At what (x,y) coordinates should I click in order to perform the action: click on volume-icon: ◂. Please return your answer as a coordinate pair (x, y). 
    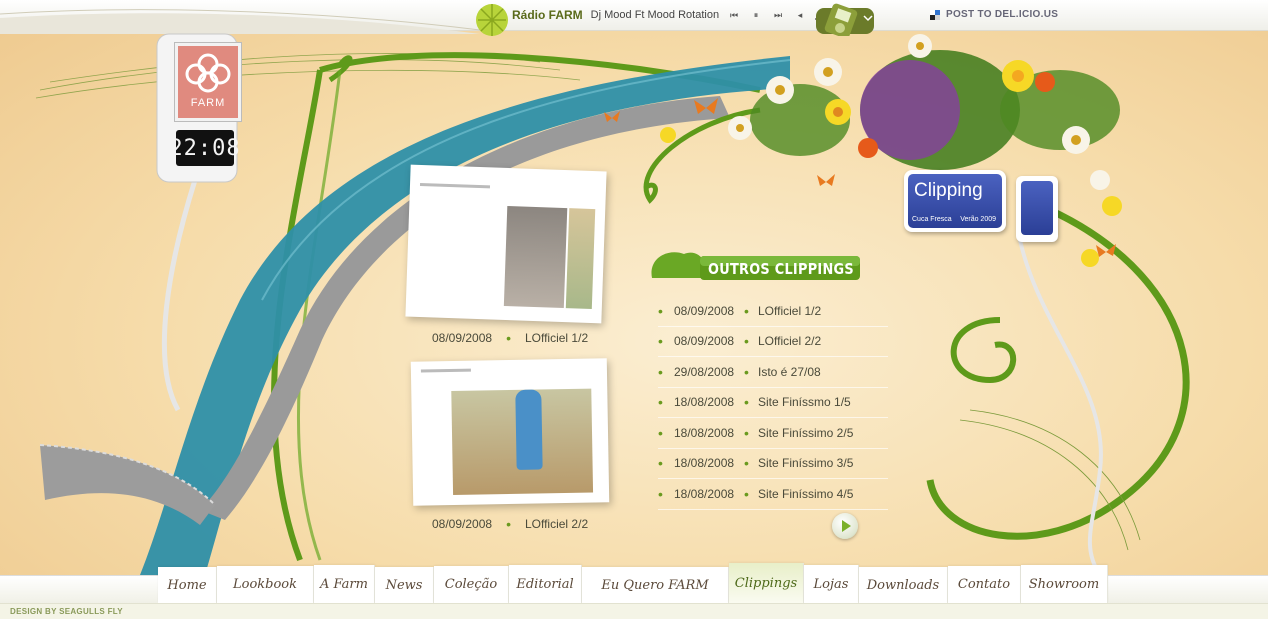
    Looking at the image, I should click on (800, 14).